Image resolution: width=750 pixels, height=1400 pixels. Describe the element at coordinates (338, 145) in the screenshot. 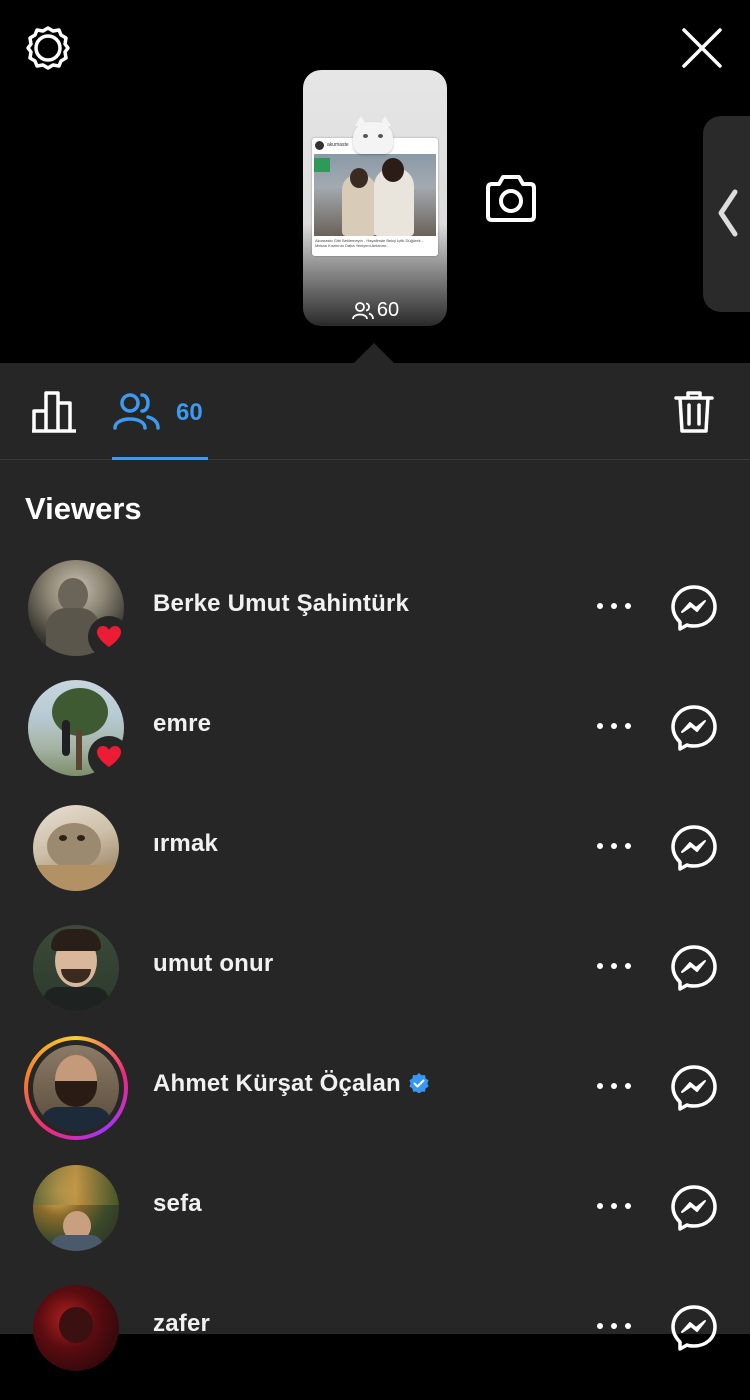

I see `card-username: akumaste` at that location.